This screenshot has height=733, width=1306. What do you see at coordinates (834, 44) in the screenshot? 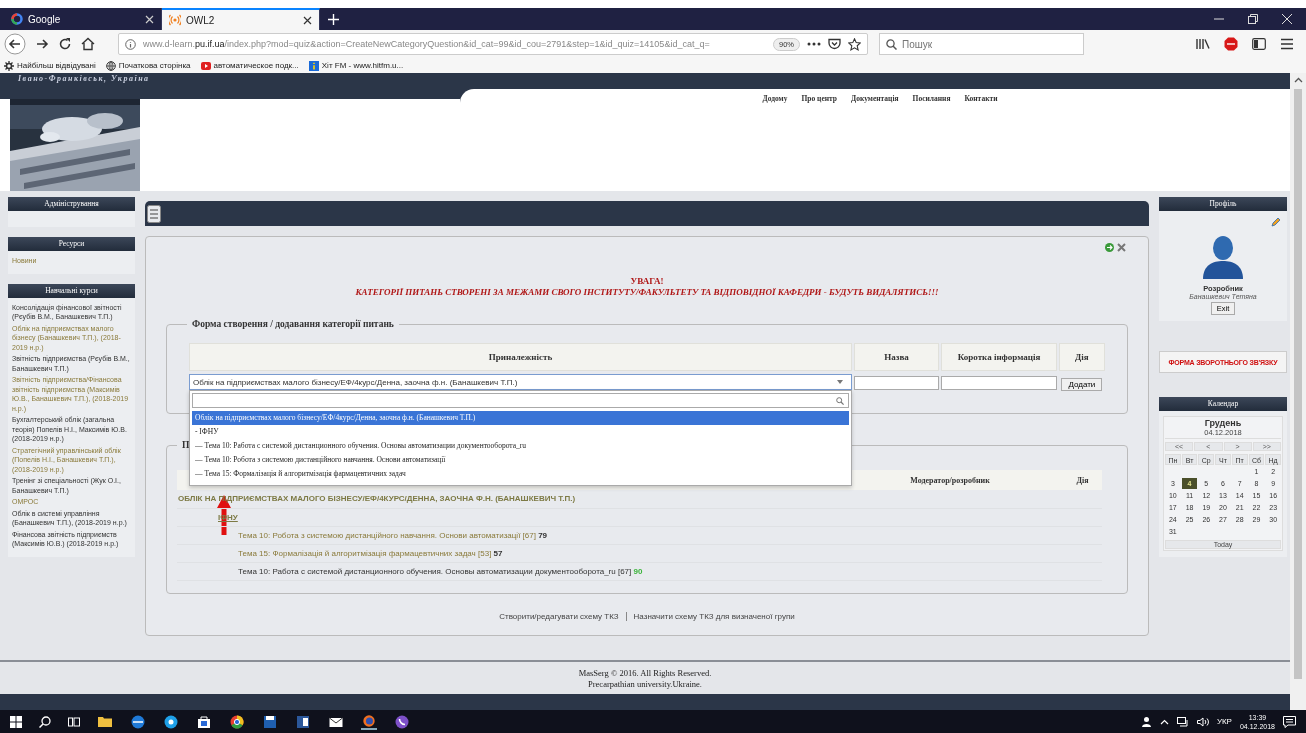
I see `pocket-icon` at bounding box center [834, 44].